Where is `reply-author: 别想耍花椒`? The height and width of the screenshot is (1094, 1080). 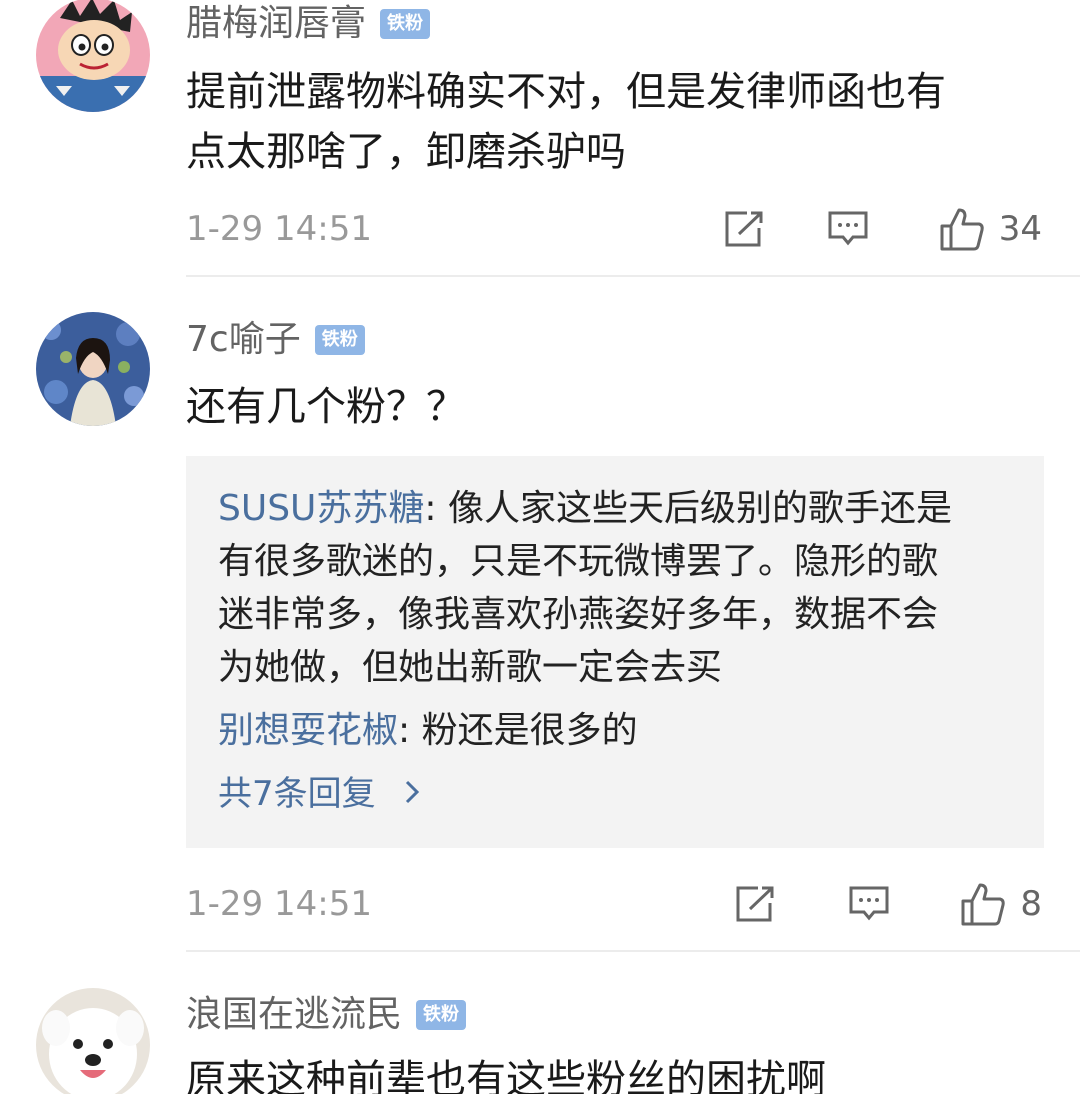
reply-author: 别想耍花椒 is located at coordinates (308, 730).